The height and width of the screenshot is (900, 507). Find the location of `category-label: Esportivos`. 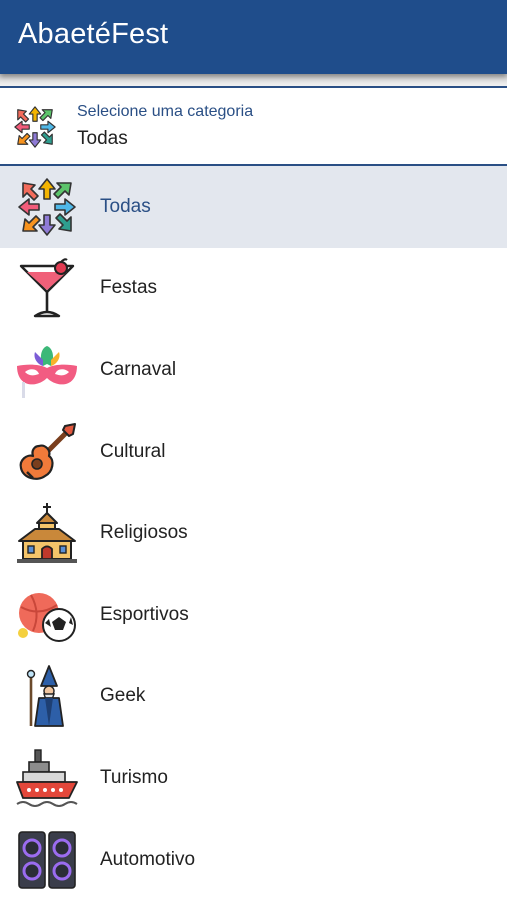

category-label: Esportivos is located at coordinates (144, 614).